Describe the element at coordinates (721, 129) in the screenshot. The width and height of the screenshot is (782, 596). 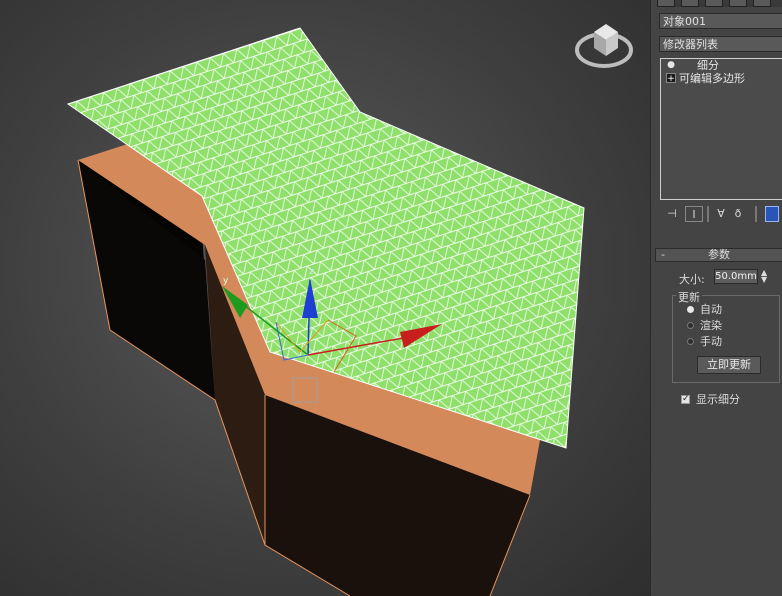
I see `modifier-stack: ● 细分 + 可编辑多边形` at that location.